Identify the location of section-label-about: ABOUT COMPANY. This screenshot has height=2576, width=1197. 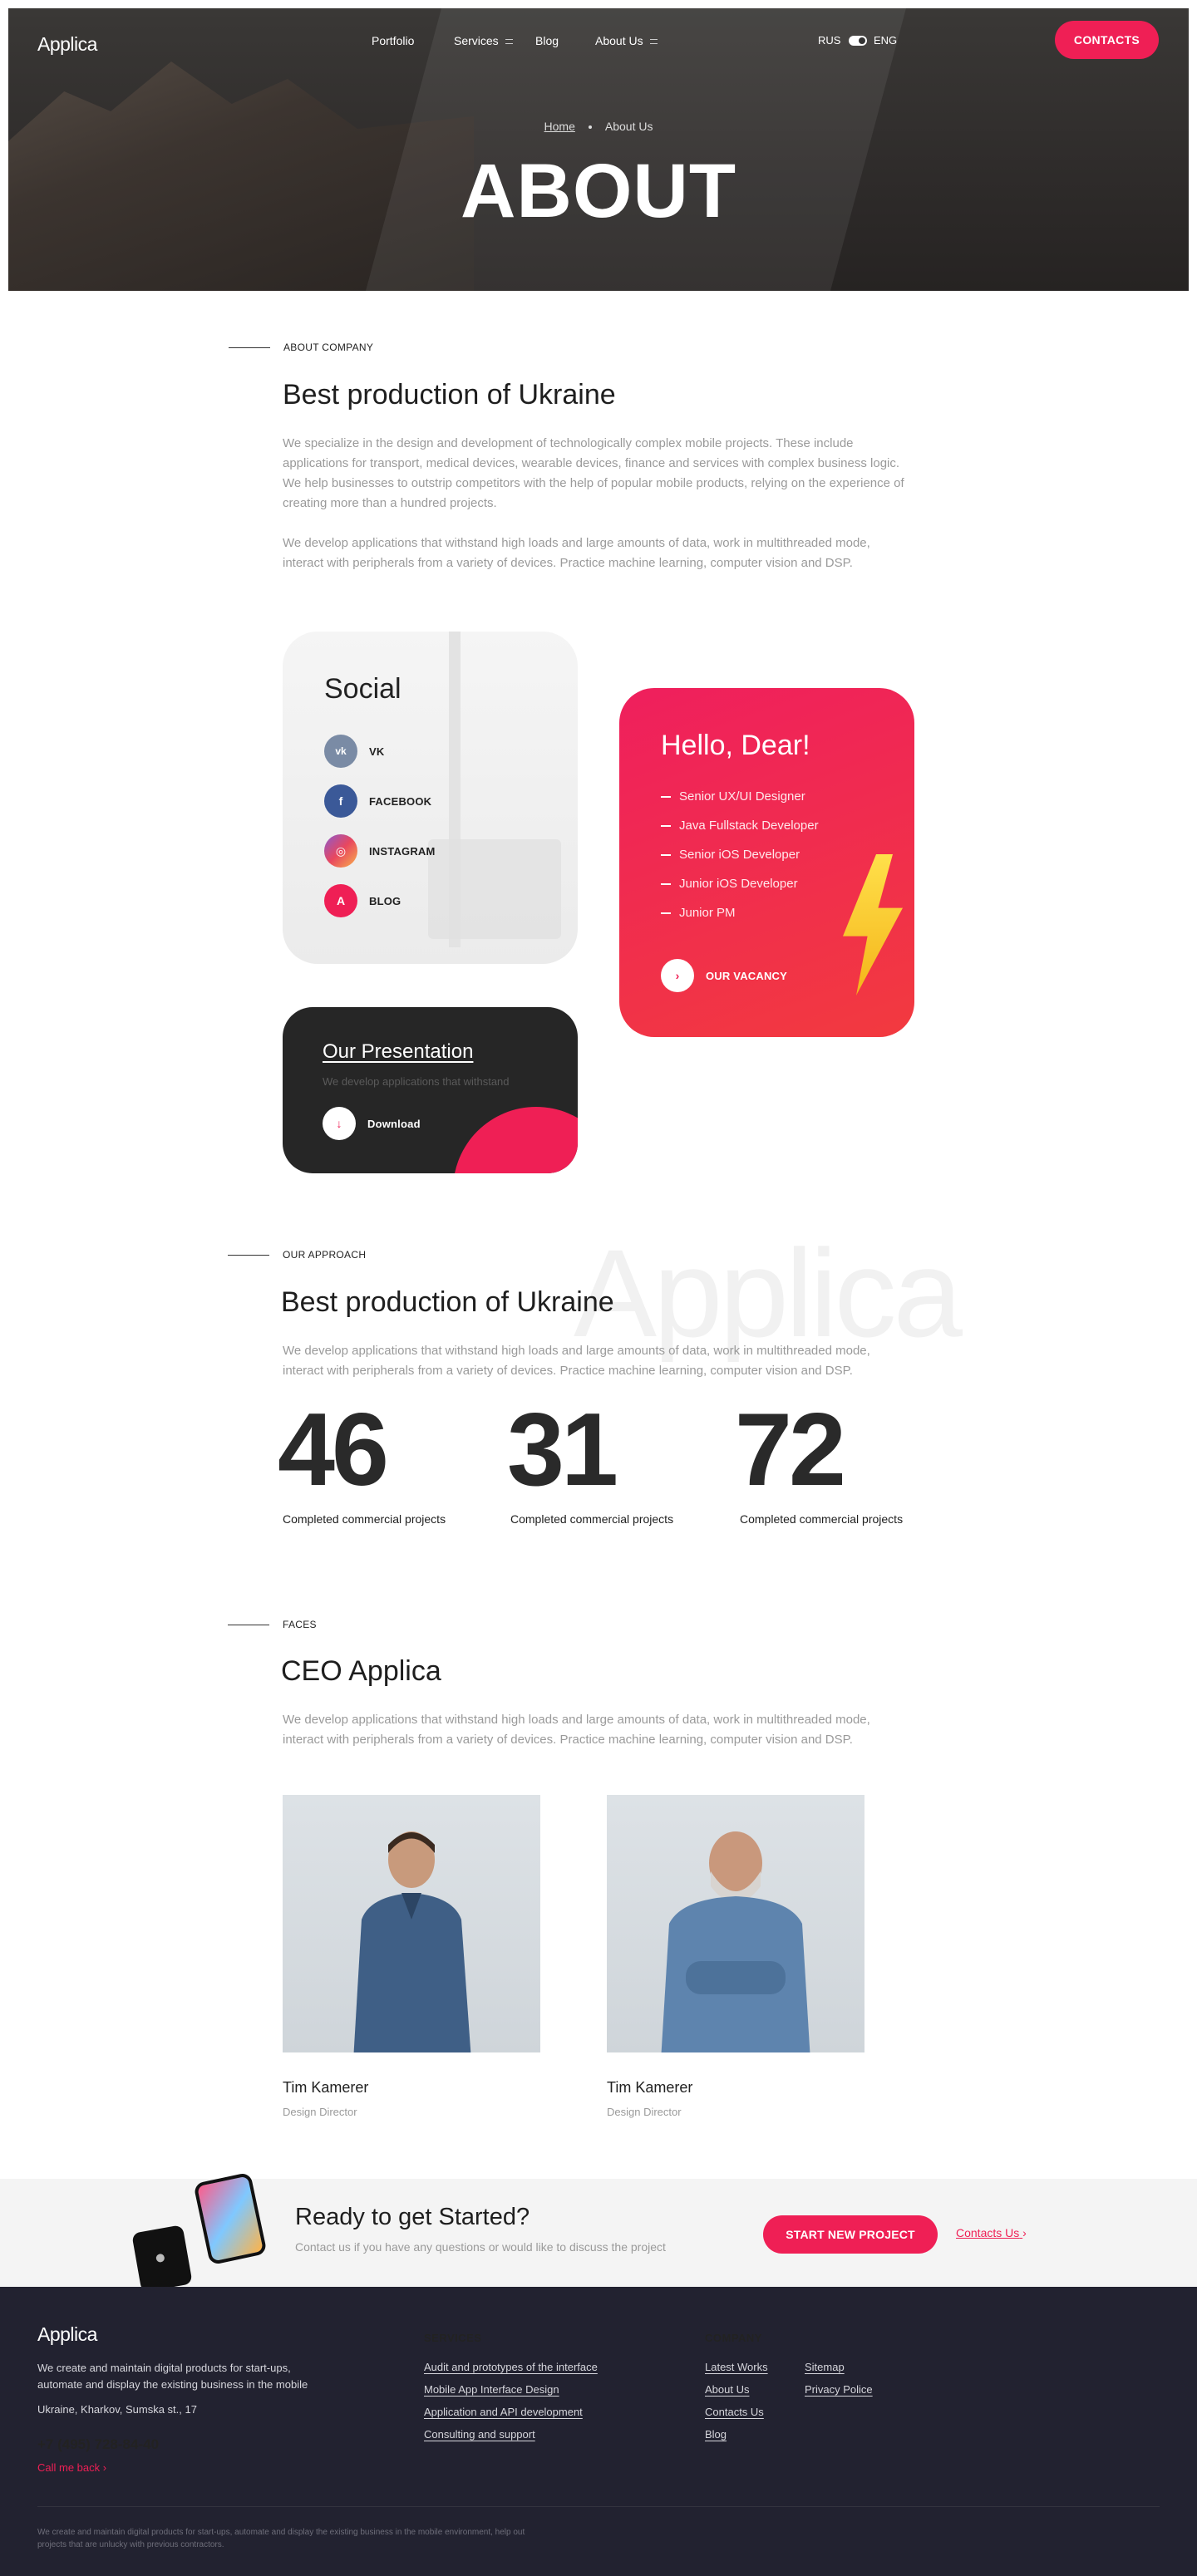
(301, 347).